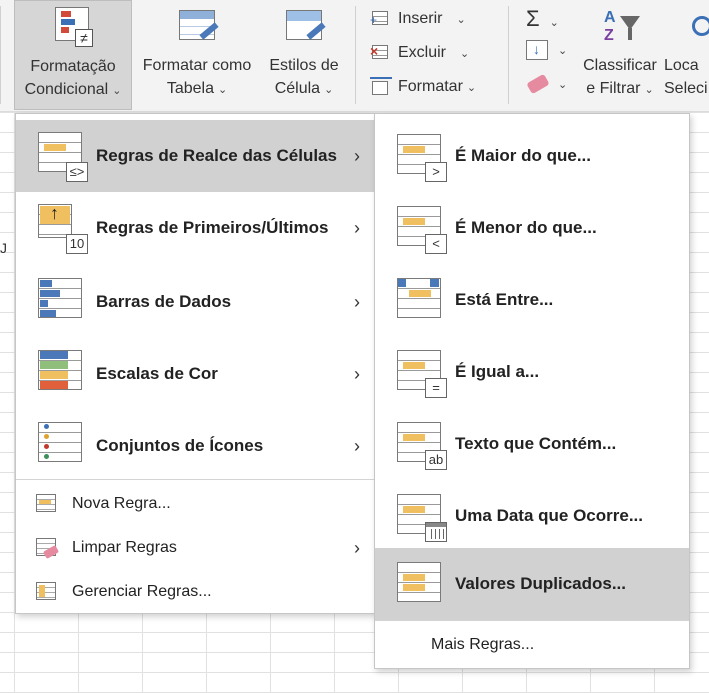 This screenshot has height=693, width=709. Describe the element at coordinates (195, 228) in the screenshot. I see `menu-item-top-bottom-rules: ↑ 10 Regras de Primeiros/Últimos ›` at that location.